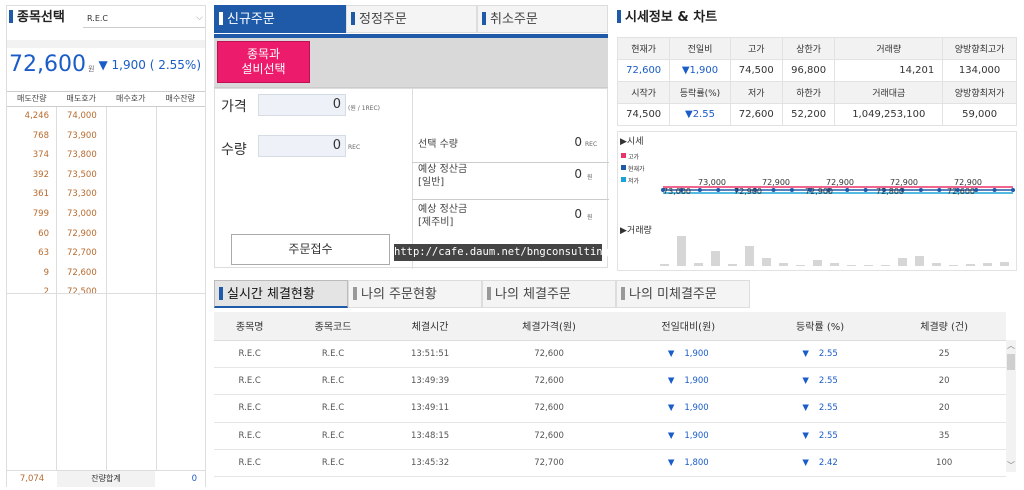 Image resolution: width=1024 pixels, height=490 pixels. What do you see at coordinates (610, 408) in the screenshot?
I see `table-row: R.E.C R.E.C 13:49:11 72,600 ▼ 1,900 ▼ 2.55 20` at bounding box center [610, 408].